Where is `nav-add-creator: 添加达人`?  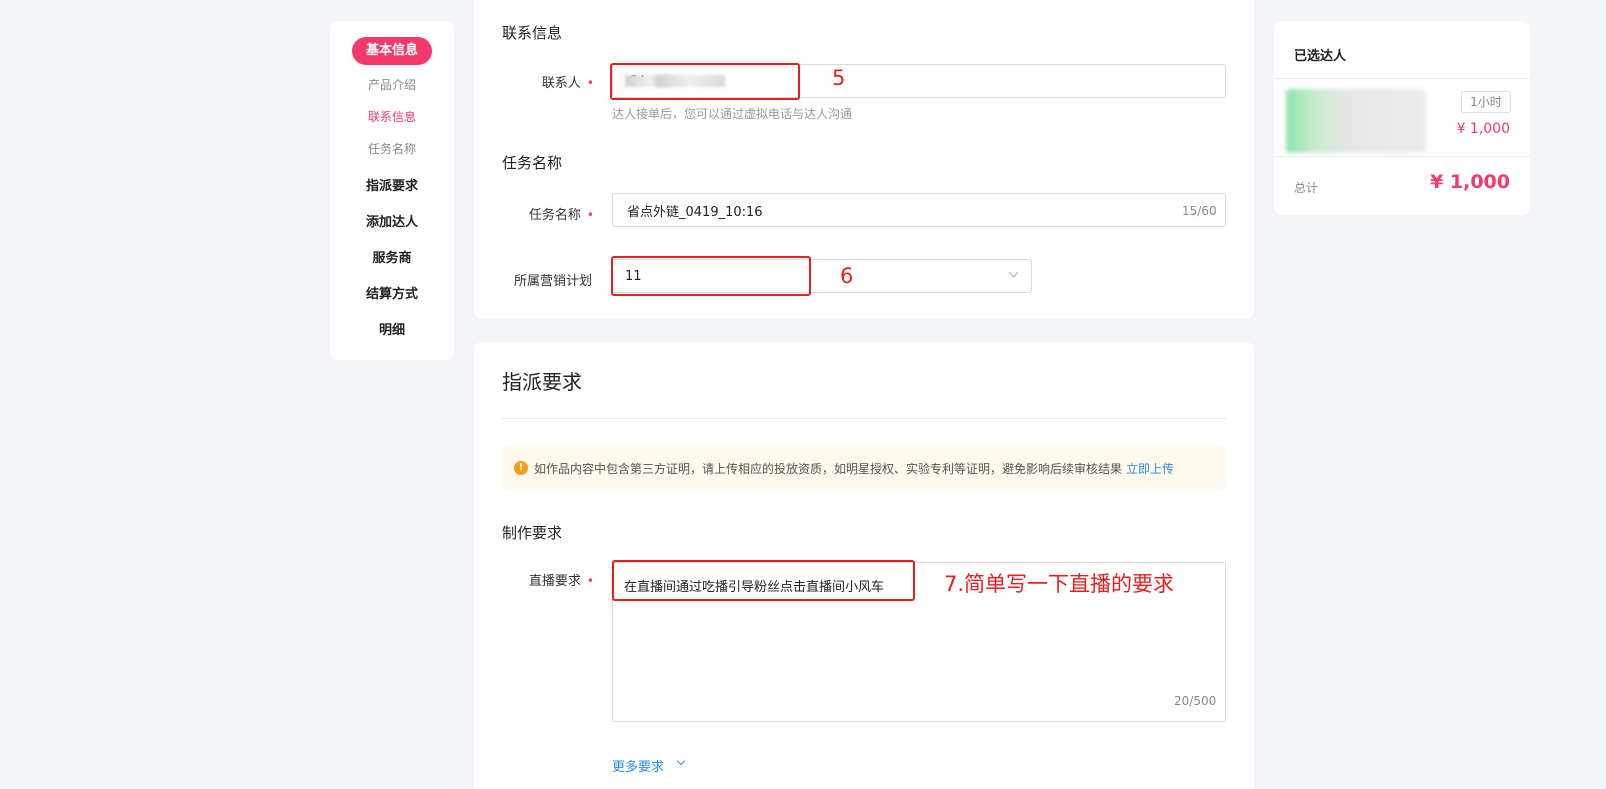
nav-add-creator: 添加达人 is located at coordinates (392, 220).